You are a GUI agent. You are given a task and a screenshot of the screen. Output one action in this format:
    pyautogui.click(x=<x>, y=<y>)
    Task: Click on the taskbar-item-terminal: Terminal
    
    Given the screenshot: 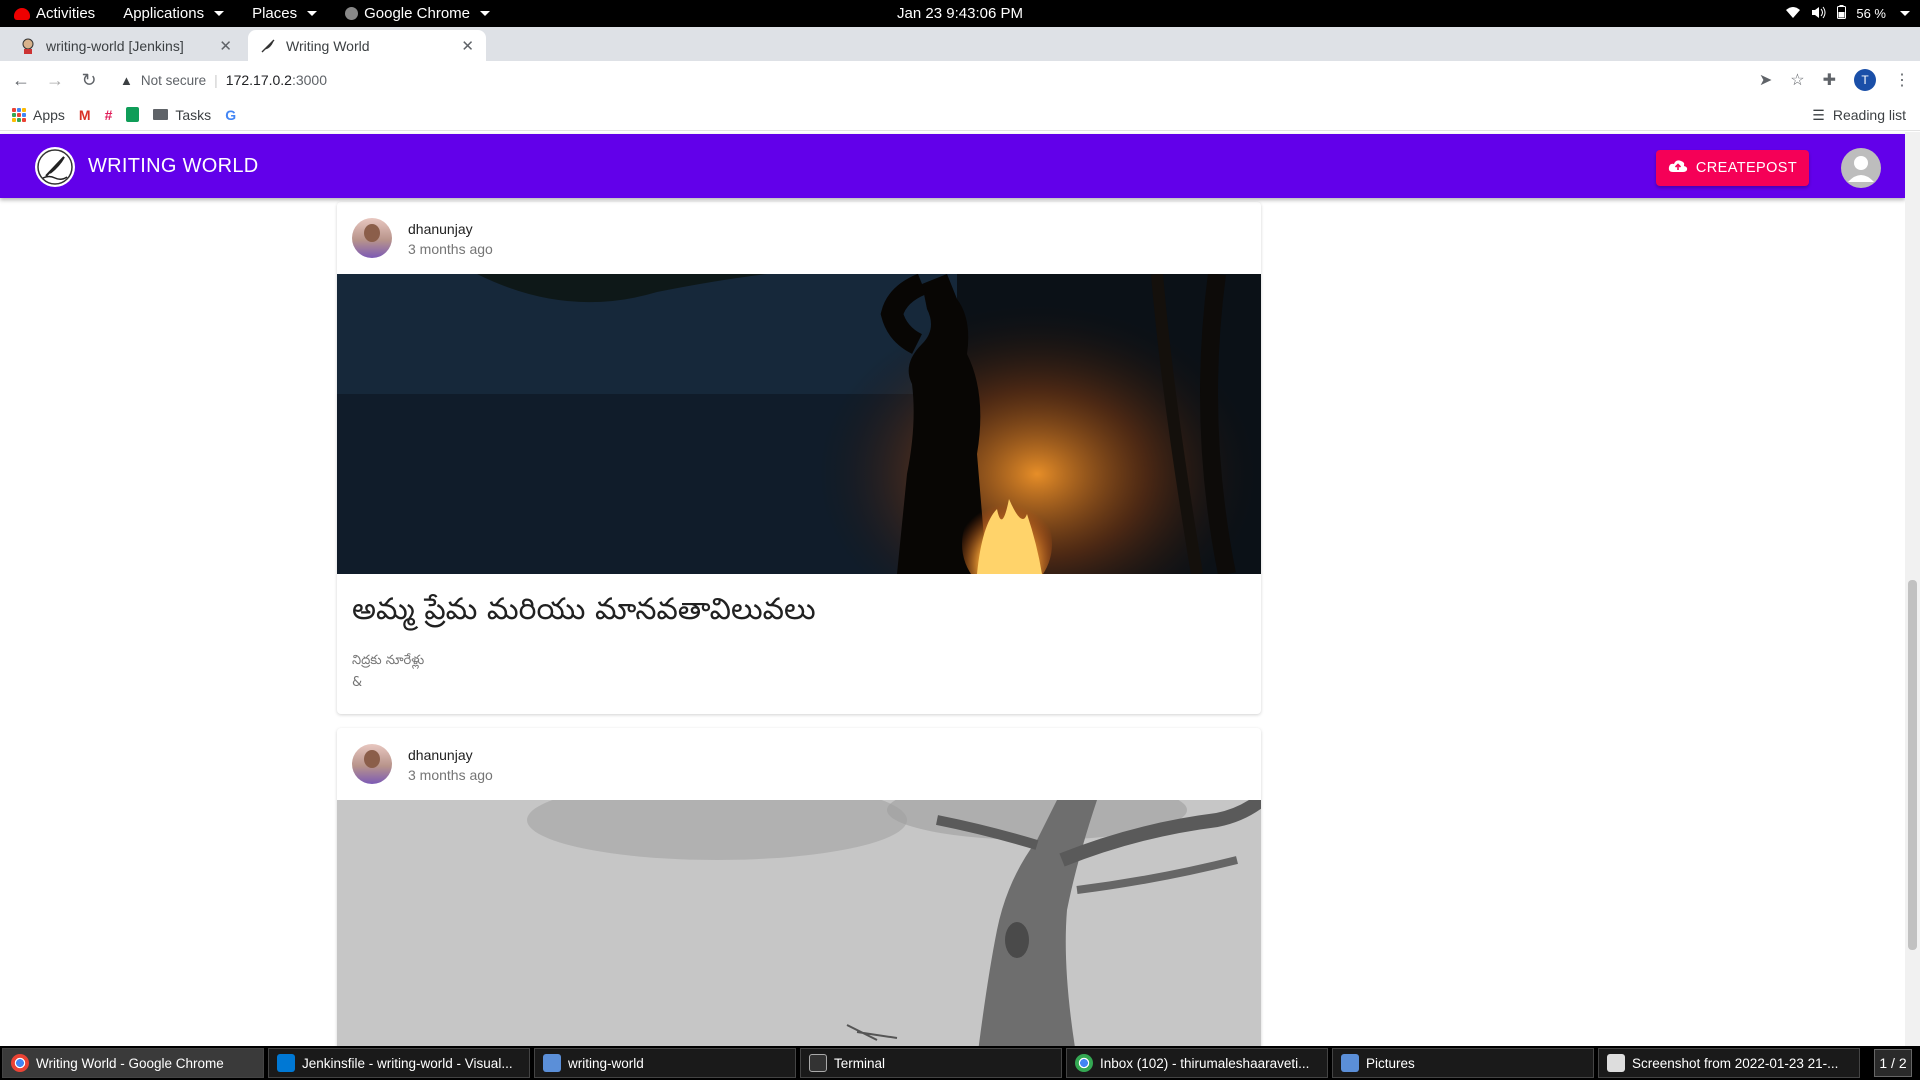 What is the action you would take?
    pyautogui.click(x=931, y=1063)
    